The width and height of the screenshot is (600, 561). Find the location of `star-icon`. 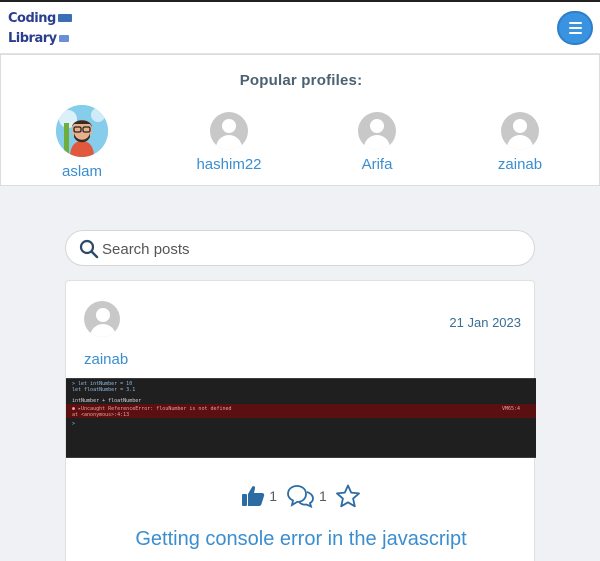

star-icon is located at coordinates (348, 496).